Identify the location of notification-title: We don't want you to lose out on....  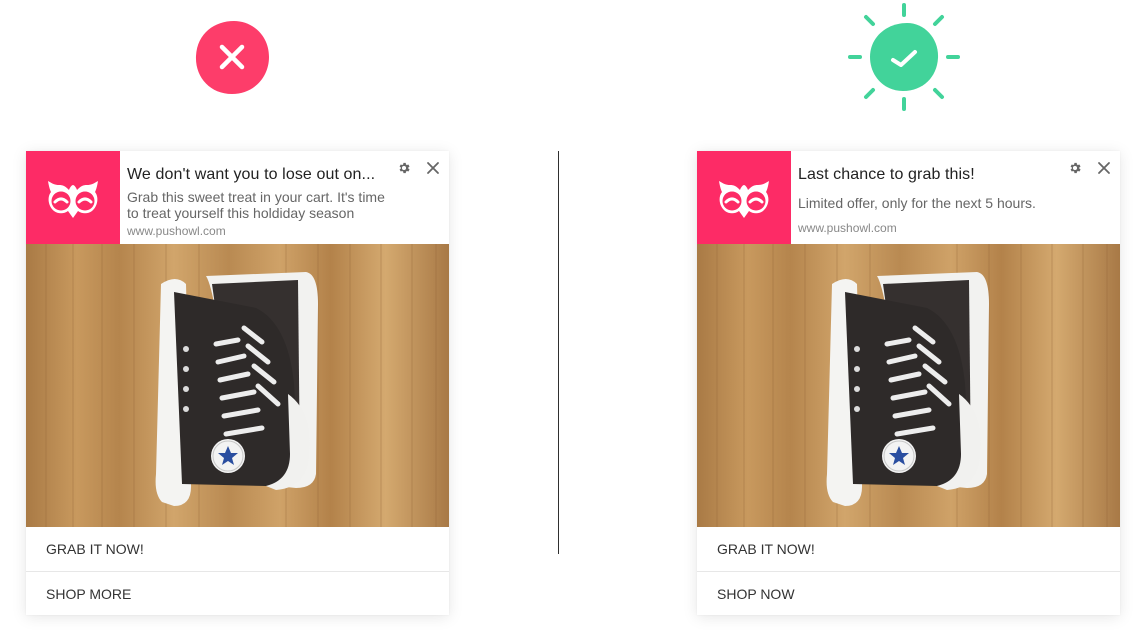
(251, 174).